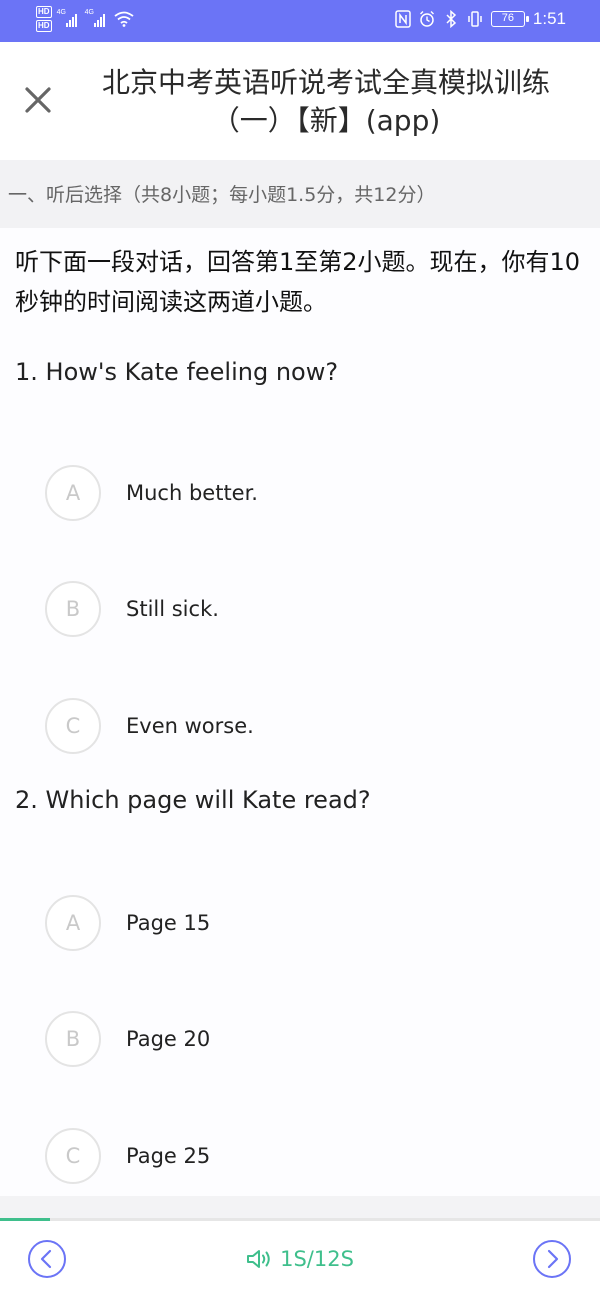 Image resolution: width=600 pixels, height=1300 pixels. Describe the element at coordinates (475, 19) in the screenshot. I see `vibrate-icon` at that location.